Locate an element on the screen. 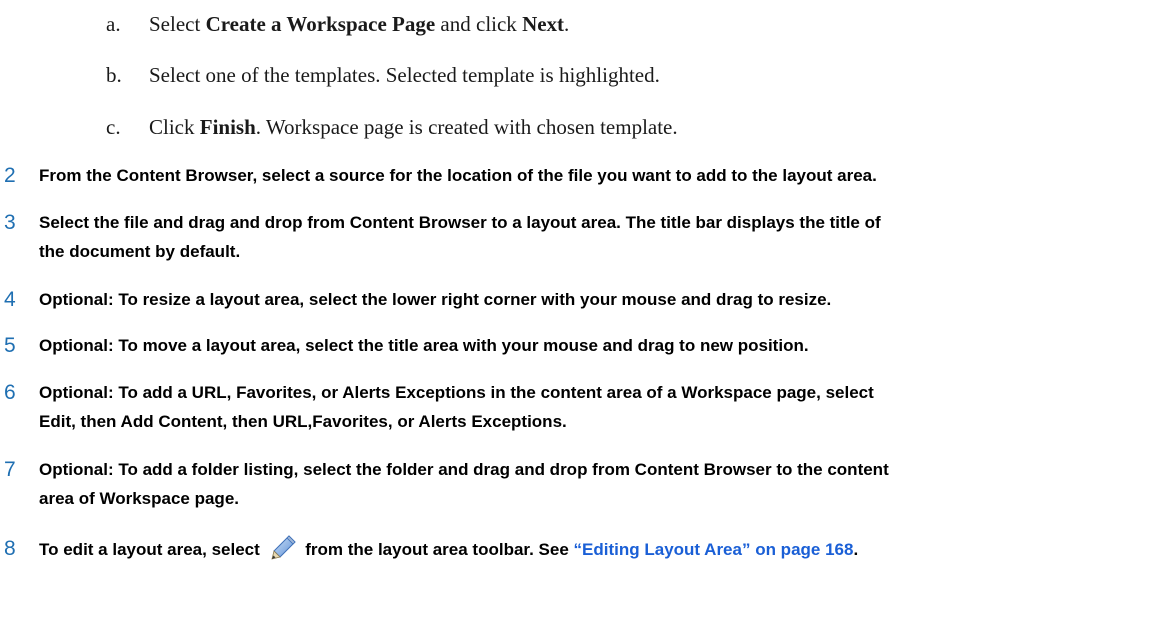 This screenshot has width=1167, height=625. step-text-line: the document by default. is located at coordinates (140, 251).